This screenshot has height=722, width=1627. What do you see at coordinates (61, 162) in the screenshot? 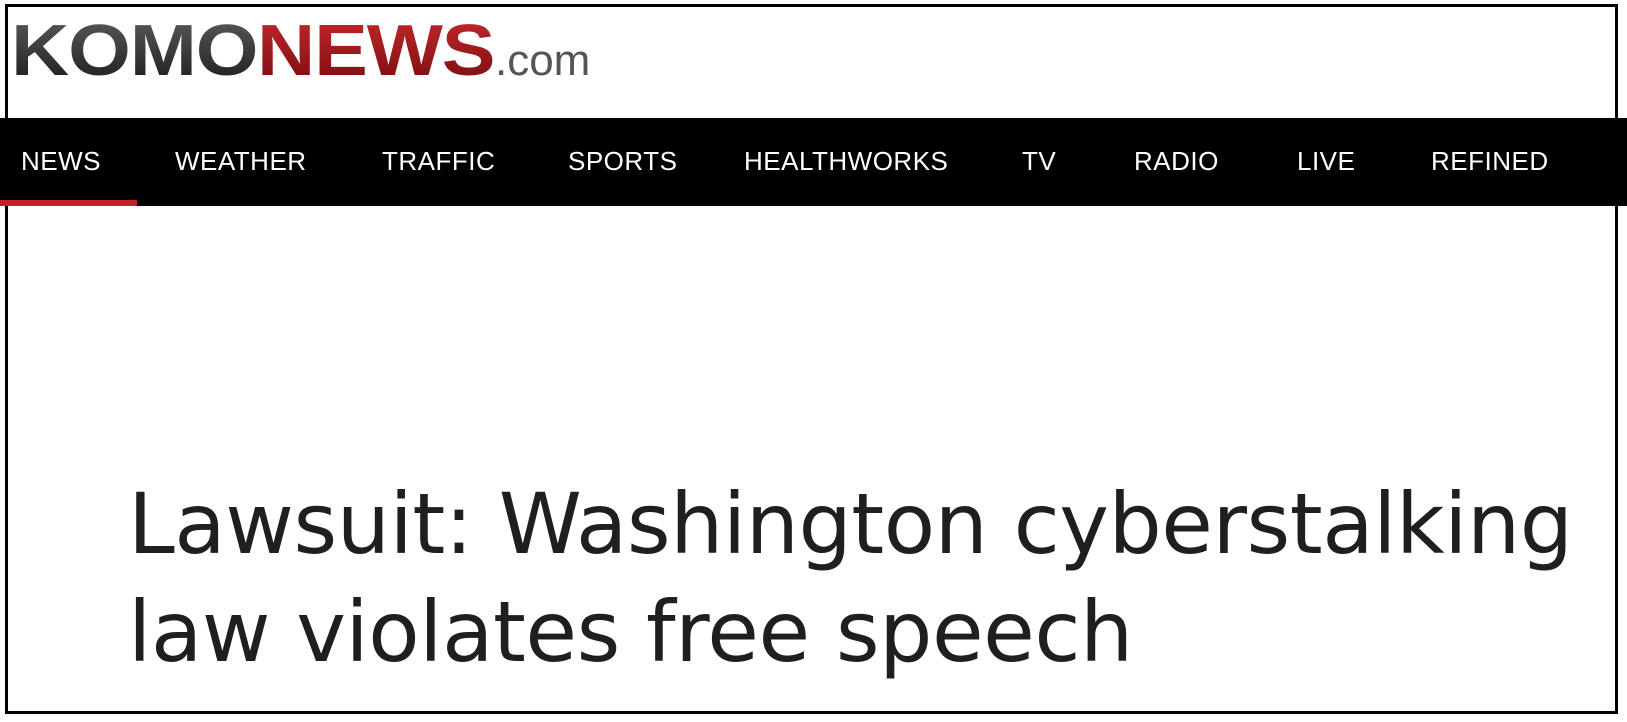
I see `nav-item-news: NEWS` at bounding box center [61, 162].